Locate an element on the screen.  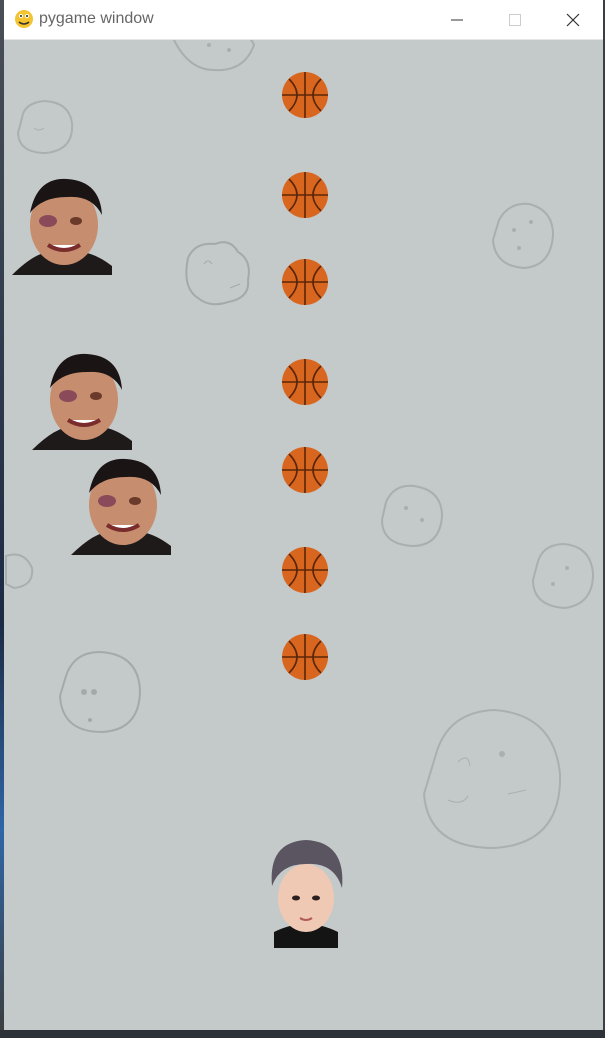
close-icon is located at coordinates (573, 20).